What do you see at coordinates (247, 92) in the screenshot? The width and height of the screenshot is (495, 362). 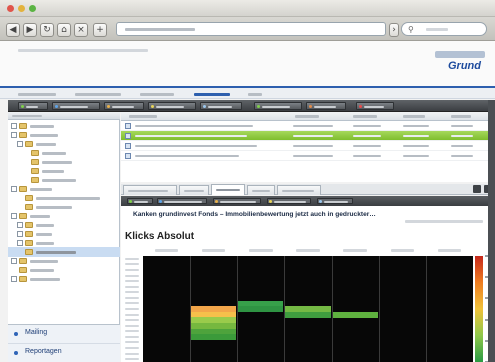 I see `main-navigation` at bounding box center [247, 92].